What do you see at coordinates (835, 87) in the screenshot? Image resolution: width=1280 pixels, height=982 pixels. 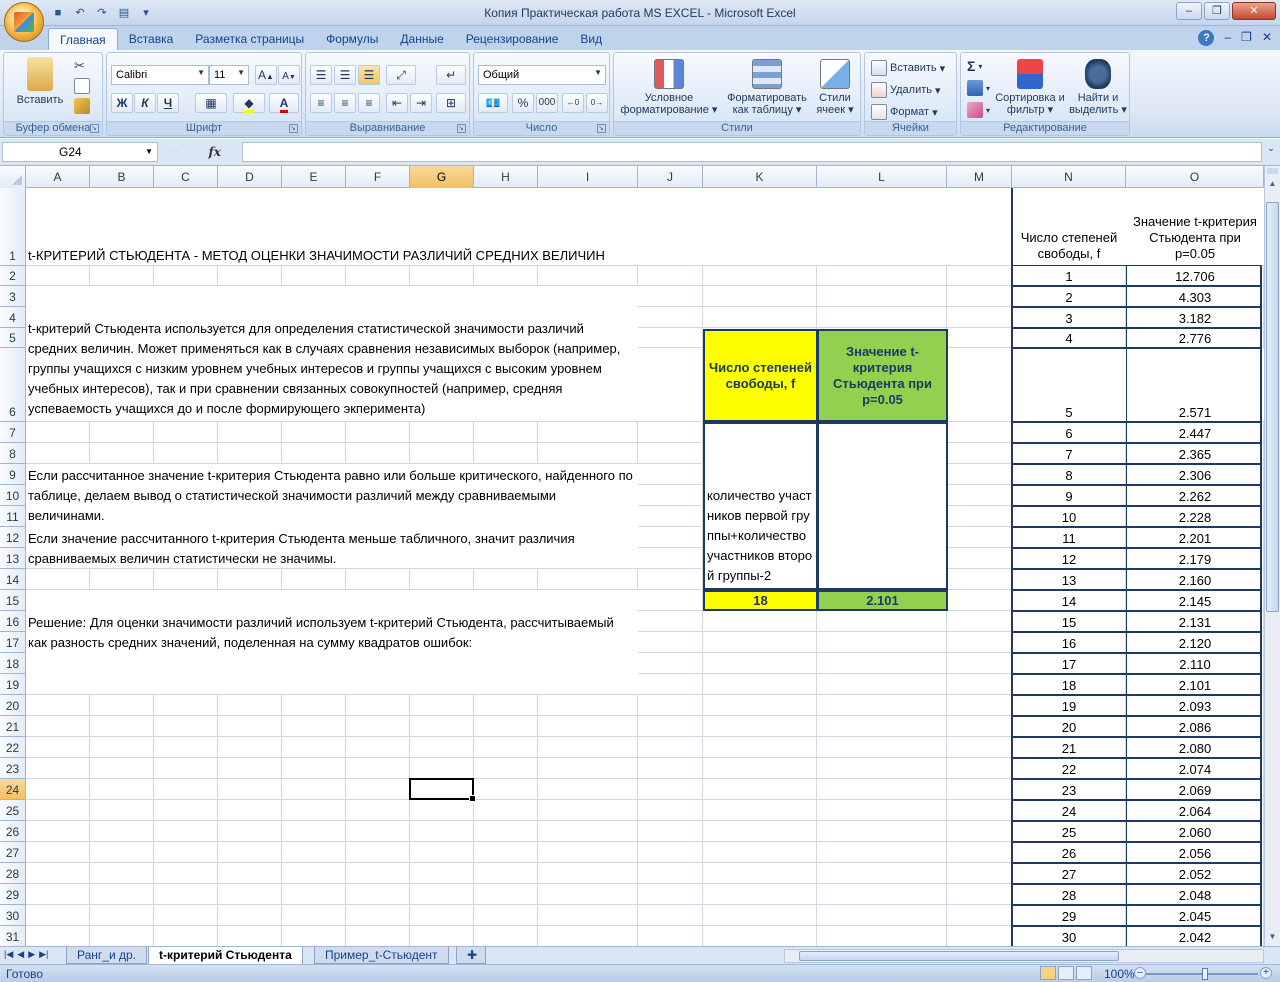 I see `cell-styles-button: Стили ячеек ▾` at bounding box center [835, 87].